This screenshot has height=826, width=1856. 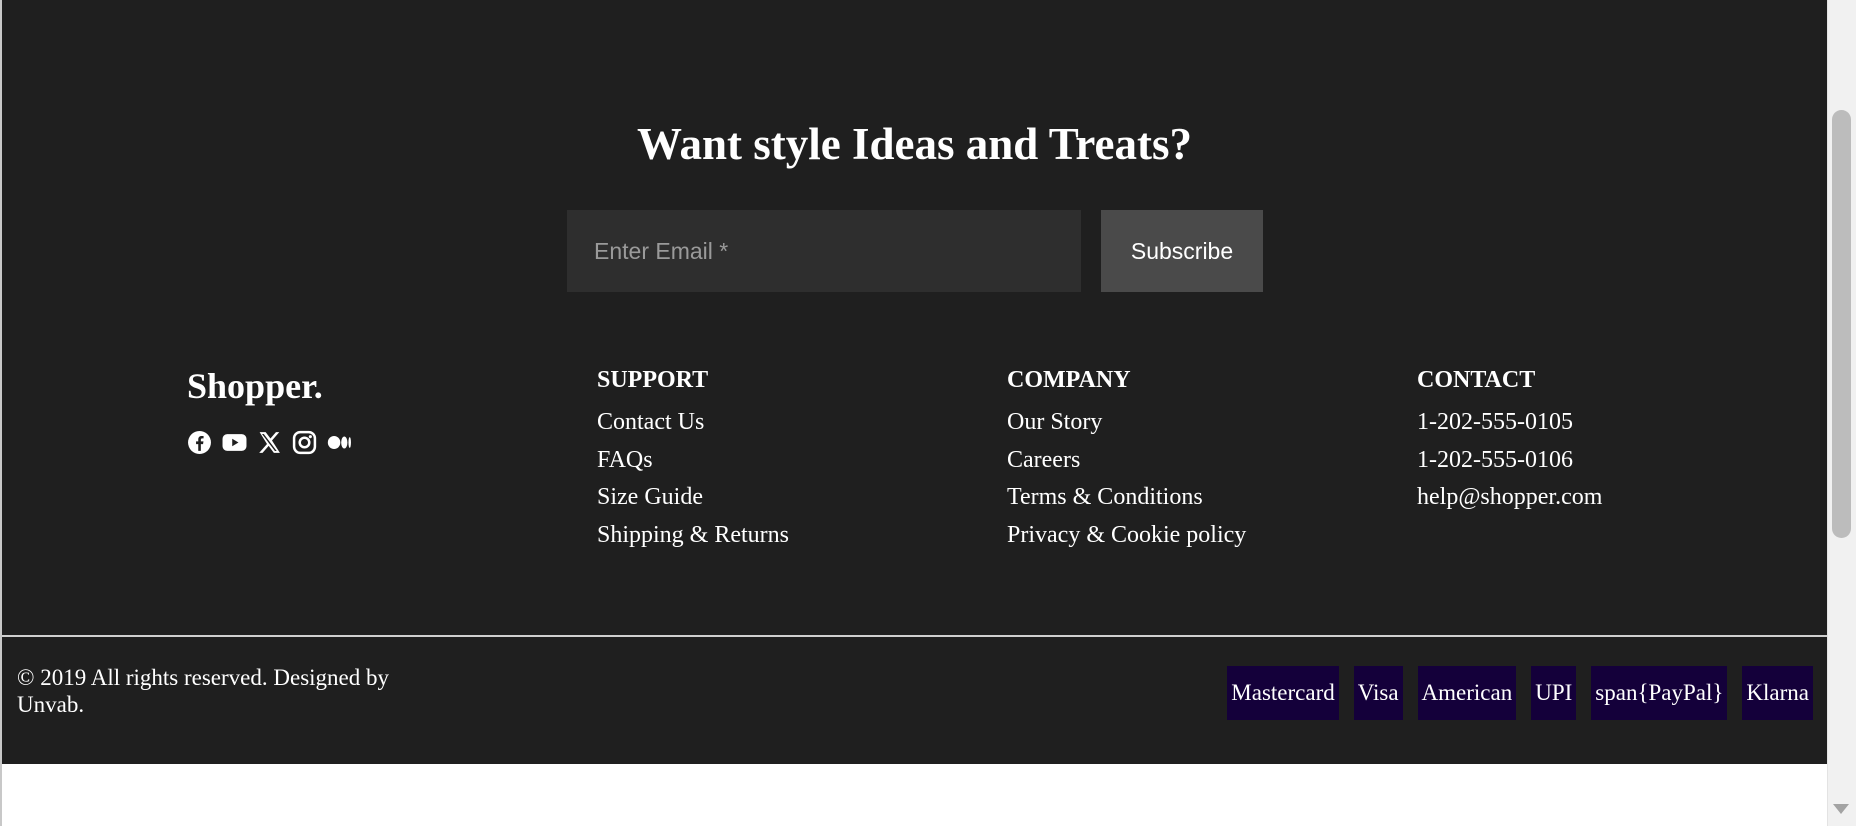 I want to click on youtube-icon, so click(x=234, y=442).